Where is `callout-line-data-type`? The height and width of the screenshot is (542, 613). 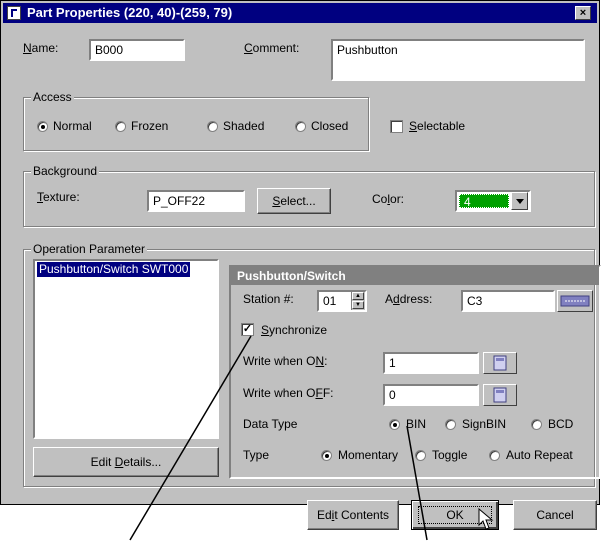 callout-line-data-type is located at coordinates (417, 483).